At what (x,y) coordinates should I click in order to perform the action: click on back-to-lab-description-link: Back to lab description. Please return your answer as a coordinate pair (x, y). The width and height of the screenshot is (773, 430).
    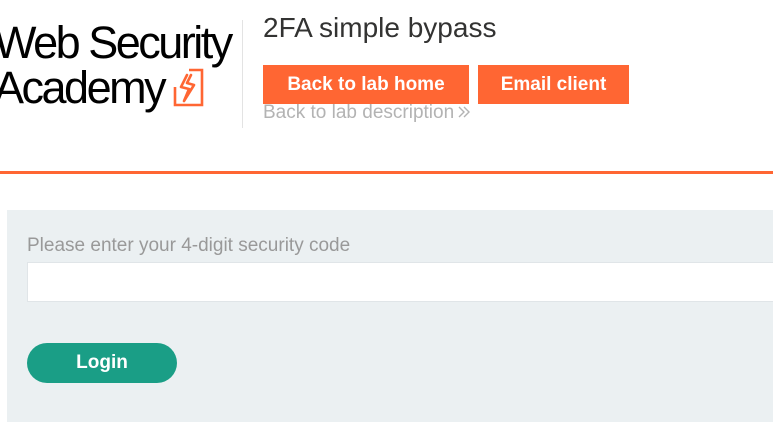
    Looking at the image, I should click on (367, 113).